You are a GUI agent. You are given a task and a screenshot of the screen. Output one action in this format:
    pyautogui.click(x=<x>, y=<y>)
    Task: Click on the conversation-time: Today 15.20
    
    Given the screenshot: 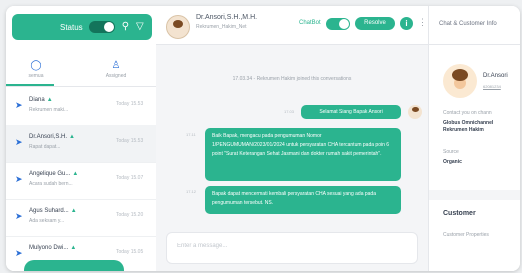 What is the action you would take?
    pyautogui.click(x=130, y=215)
    